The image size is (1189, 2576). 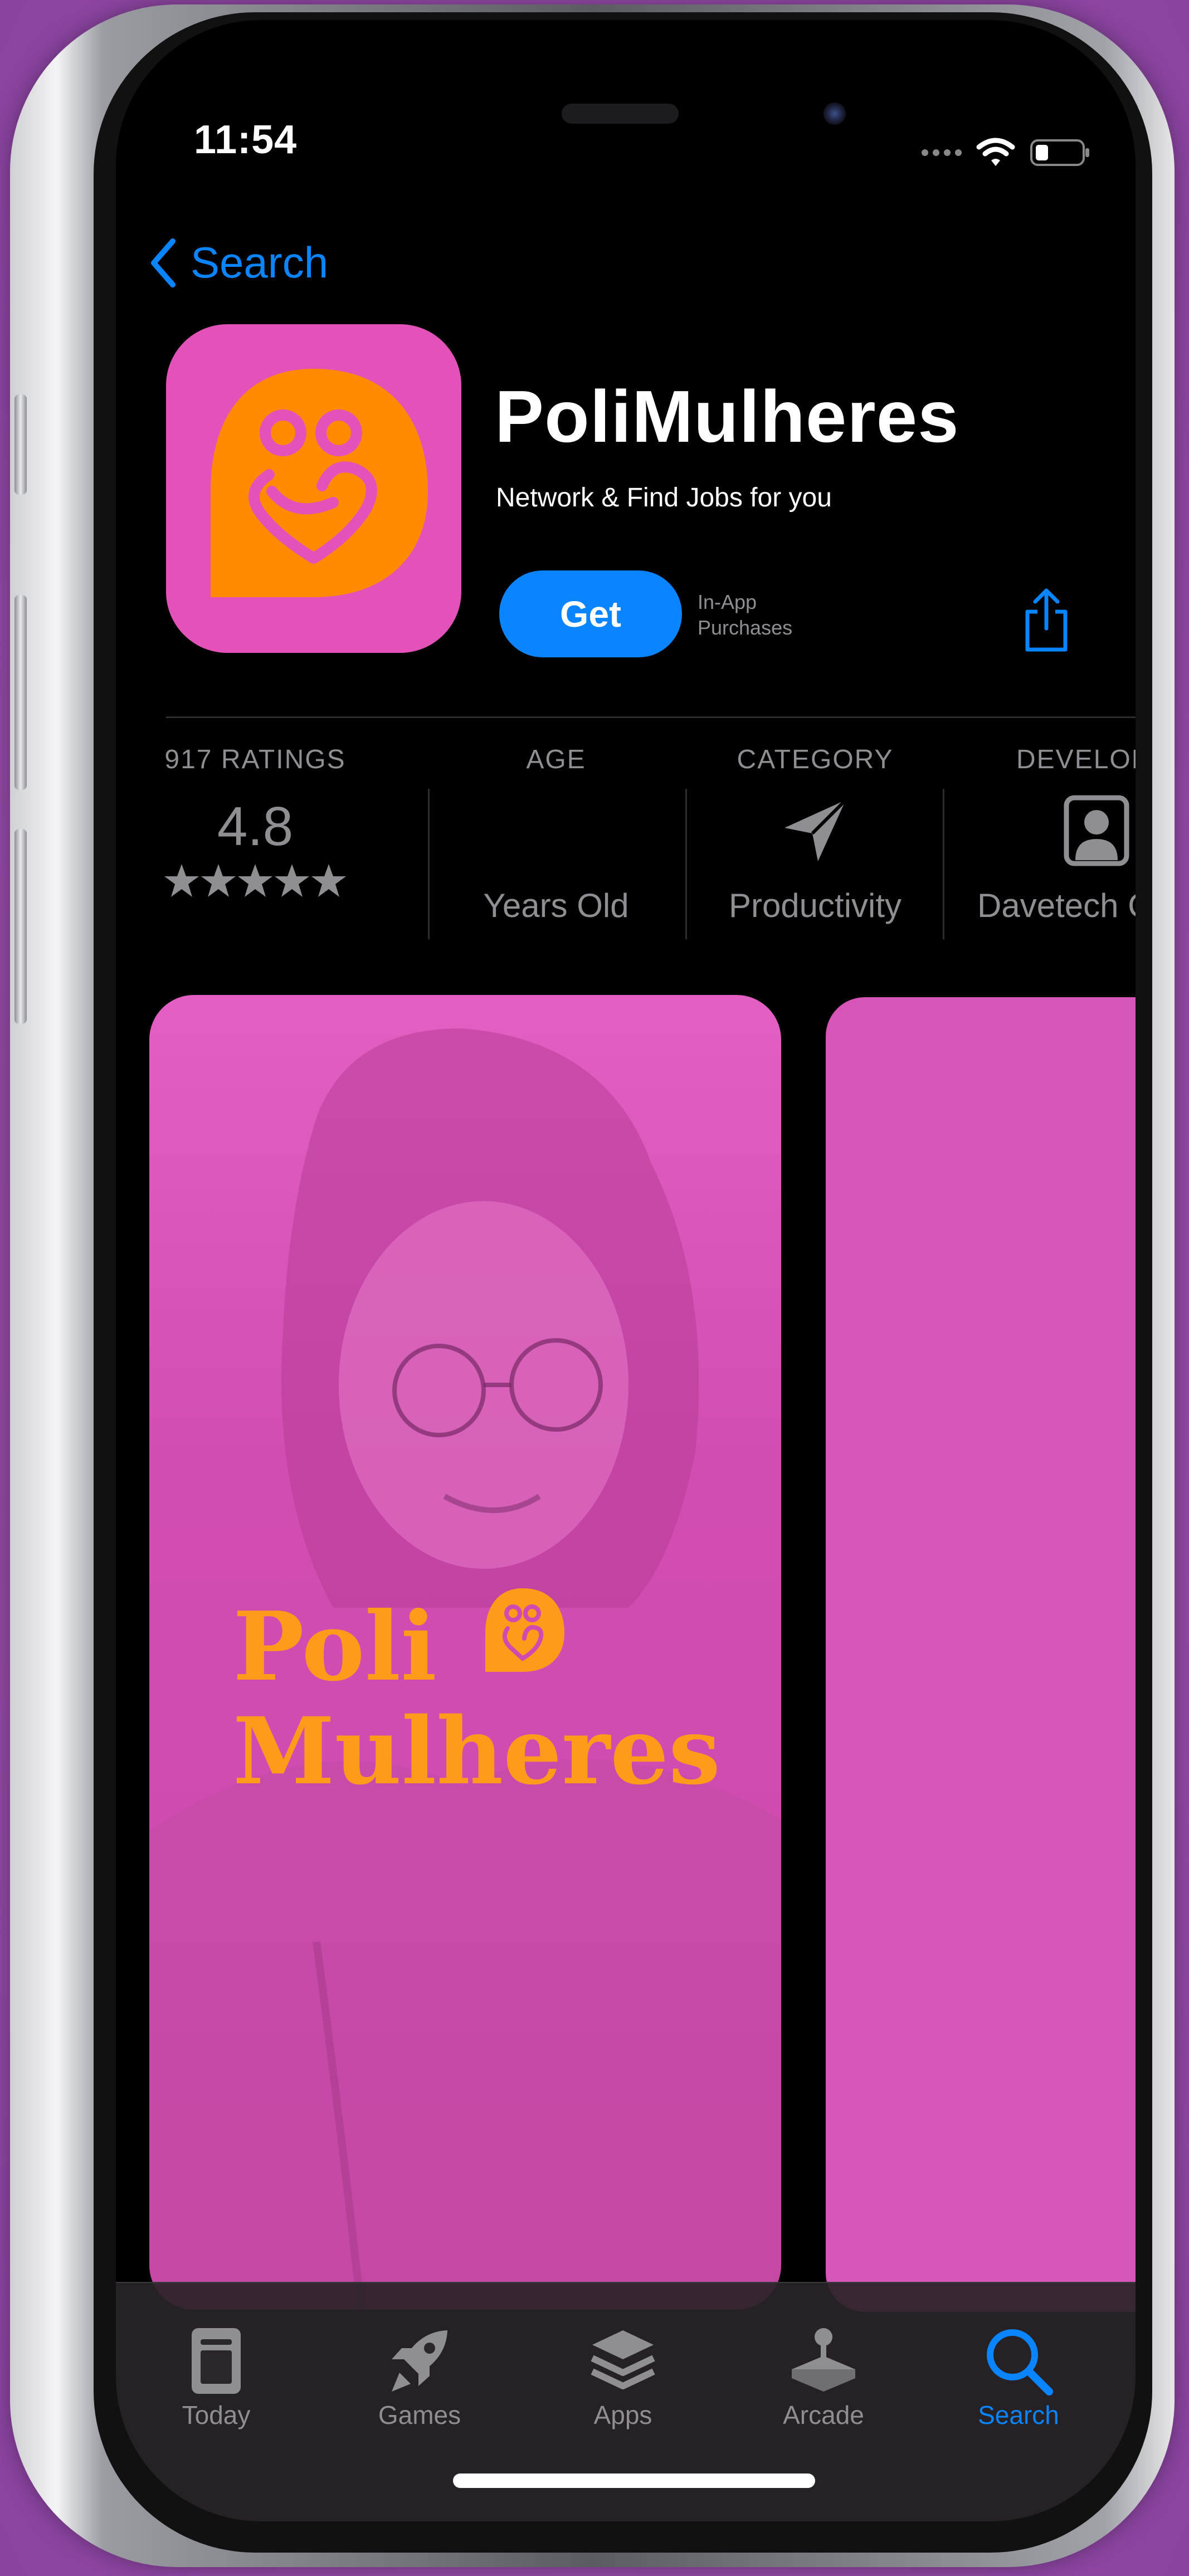 I want to click on share-icon, so click(x=1046, y=620).